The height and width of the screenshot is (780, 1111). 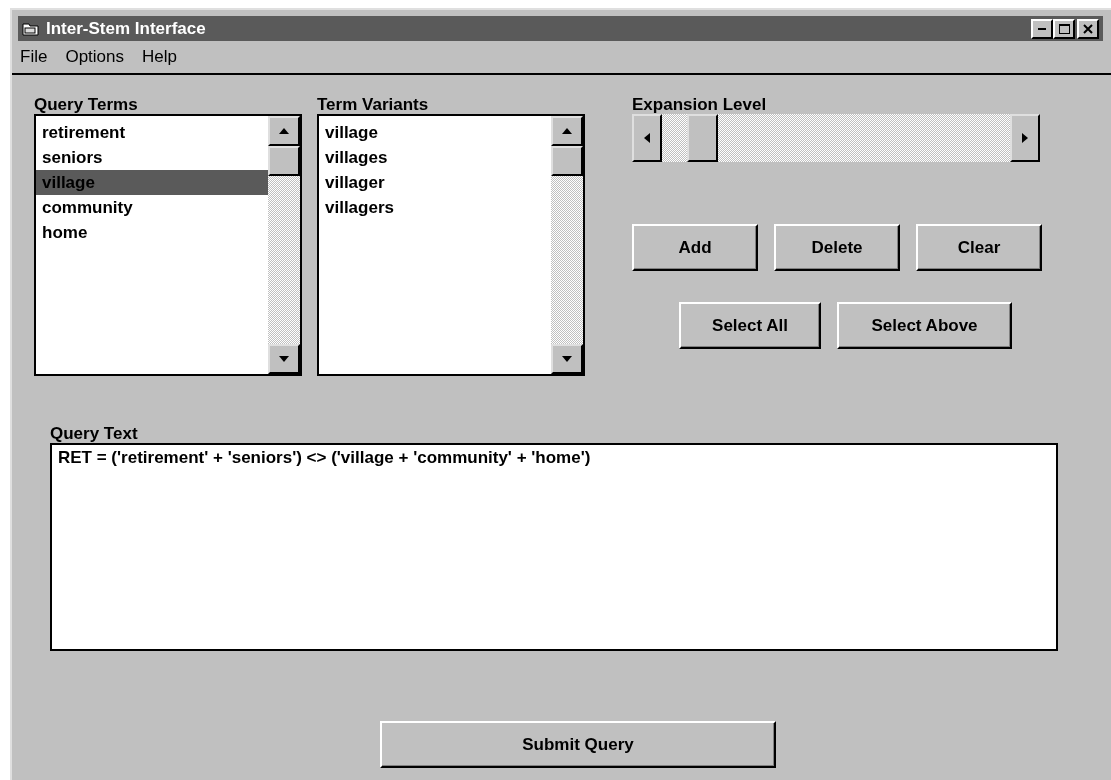 What do you see at coordinates (152, 232) in the screenshot?
I see `list-item: home` at bounding box center [152, 232].